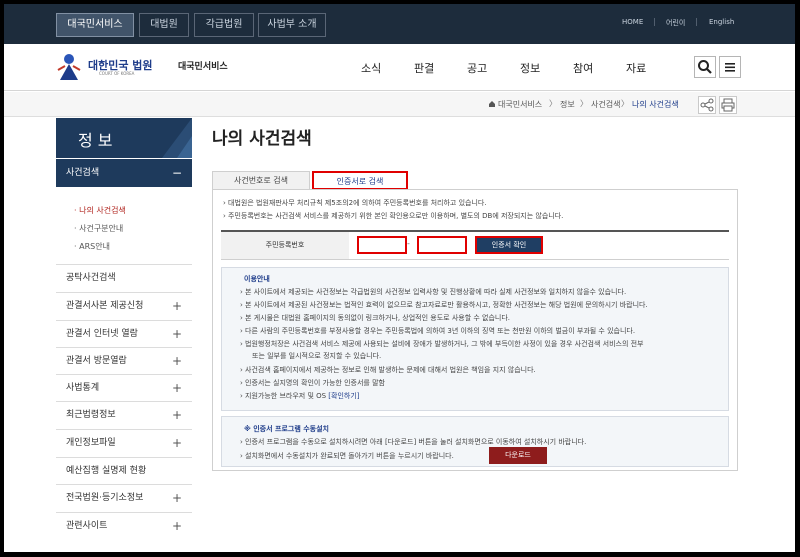  I want to click on rrn-first-input, so click(382, 245).